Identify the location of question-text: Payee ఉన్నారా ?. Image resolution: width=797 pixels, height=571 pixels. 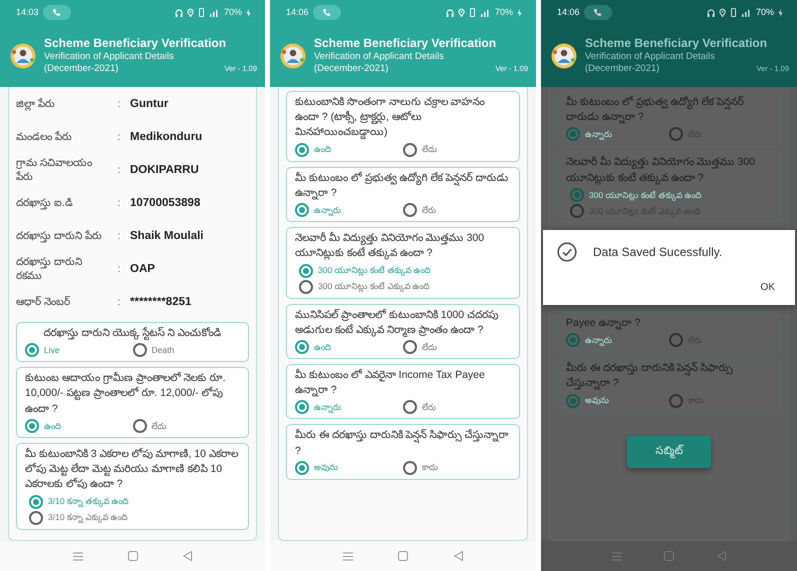
(604, 324).